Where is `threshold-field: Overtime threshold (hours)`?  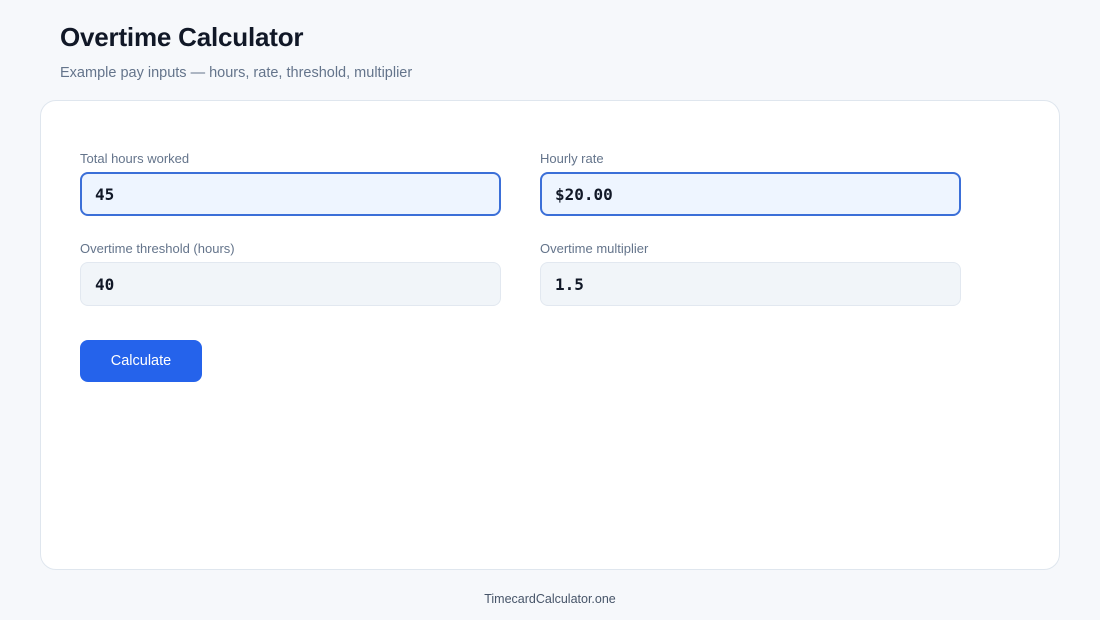
threshold-field: Overtime threshold (hours) is located at coordinates (290, 273).